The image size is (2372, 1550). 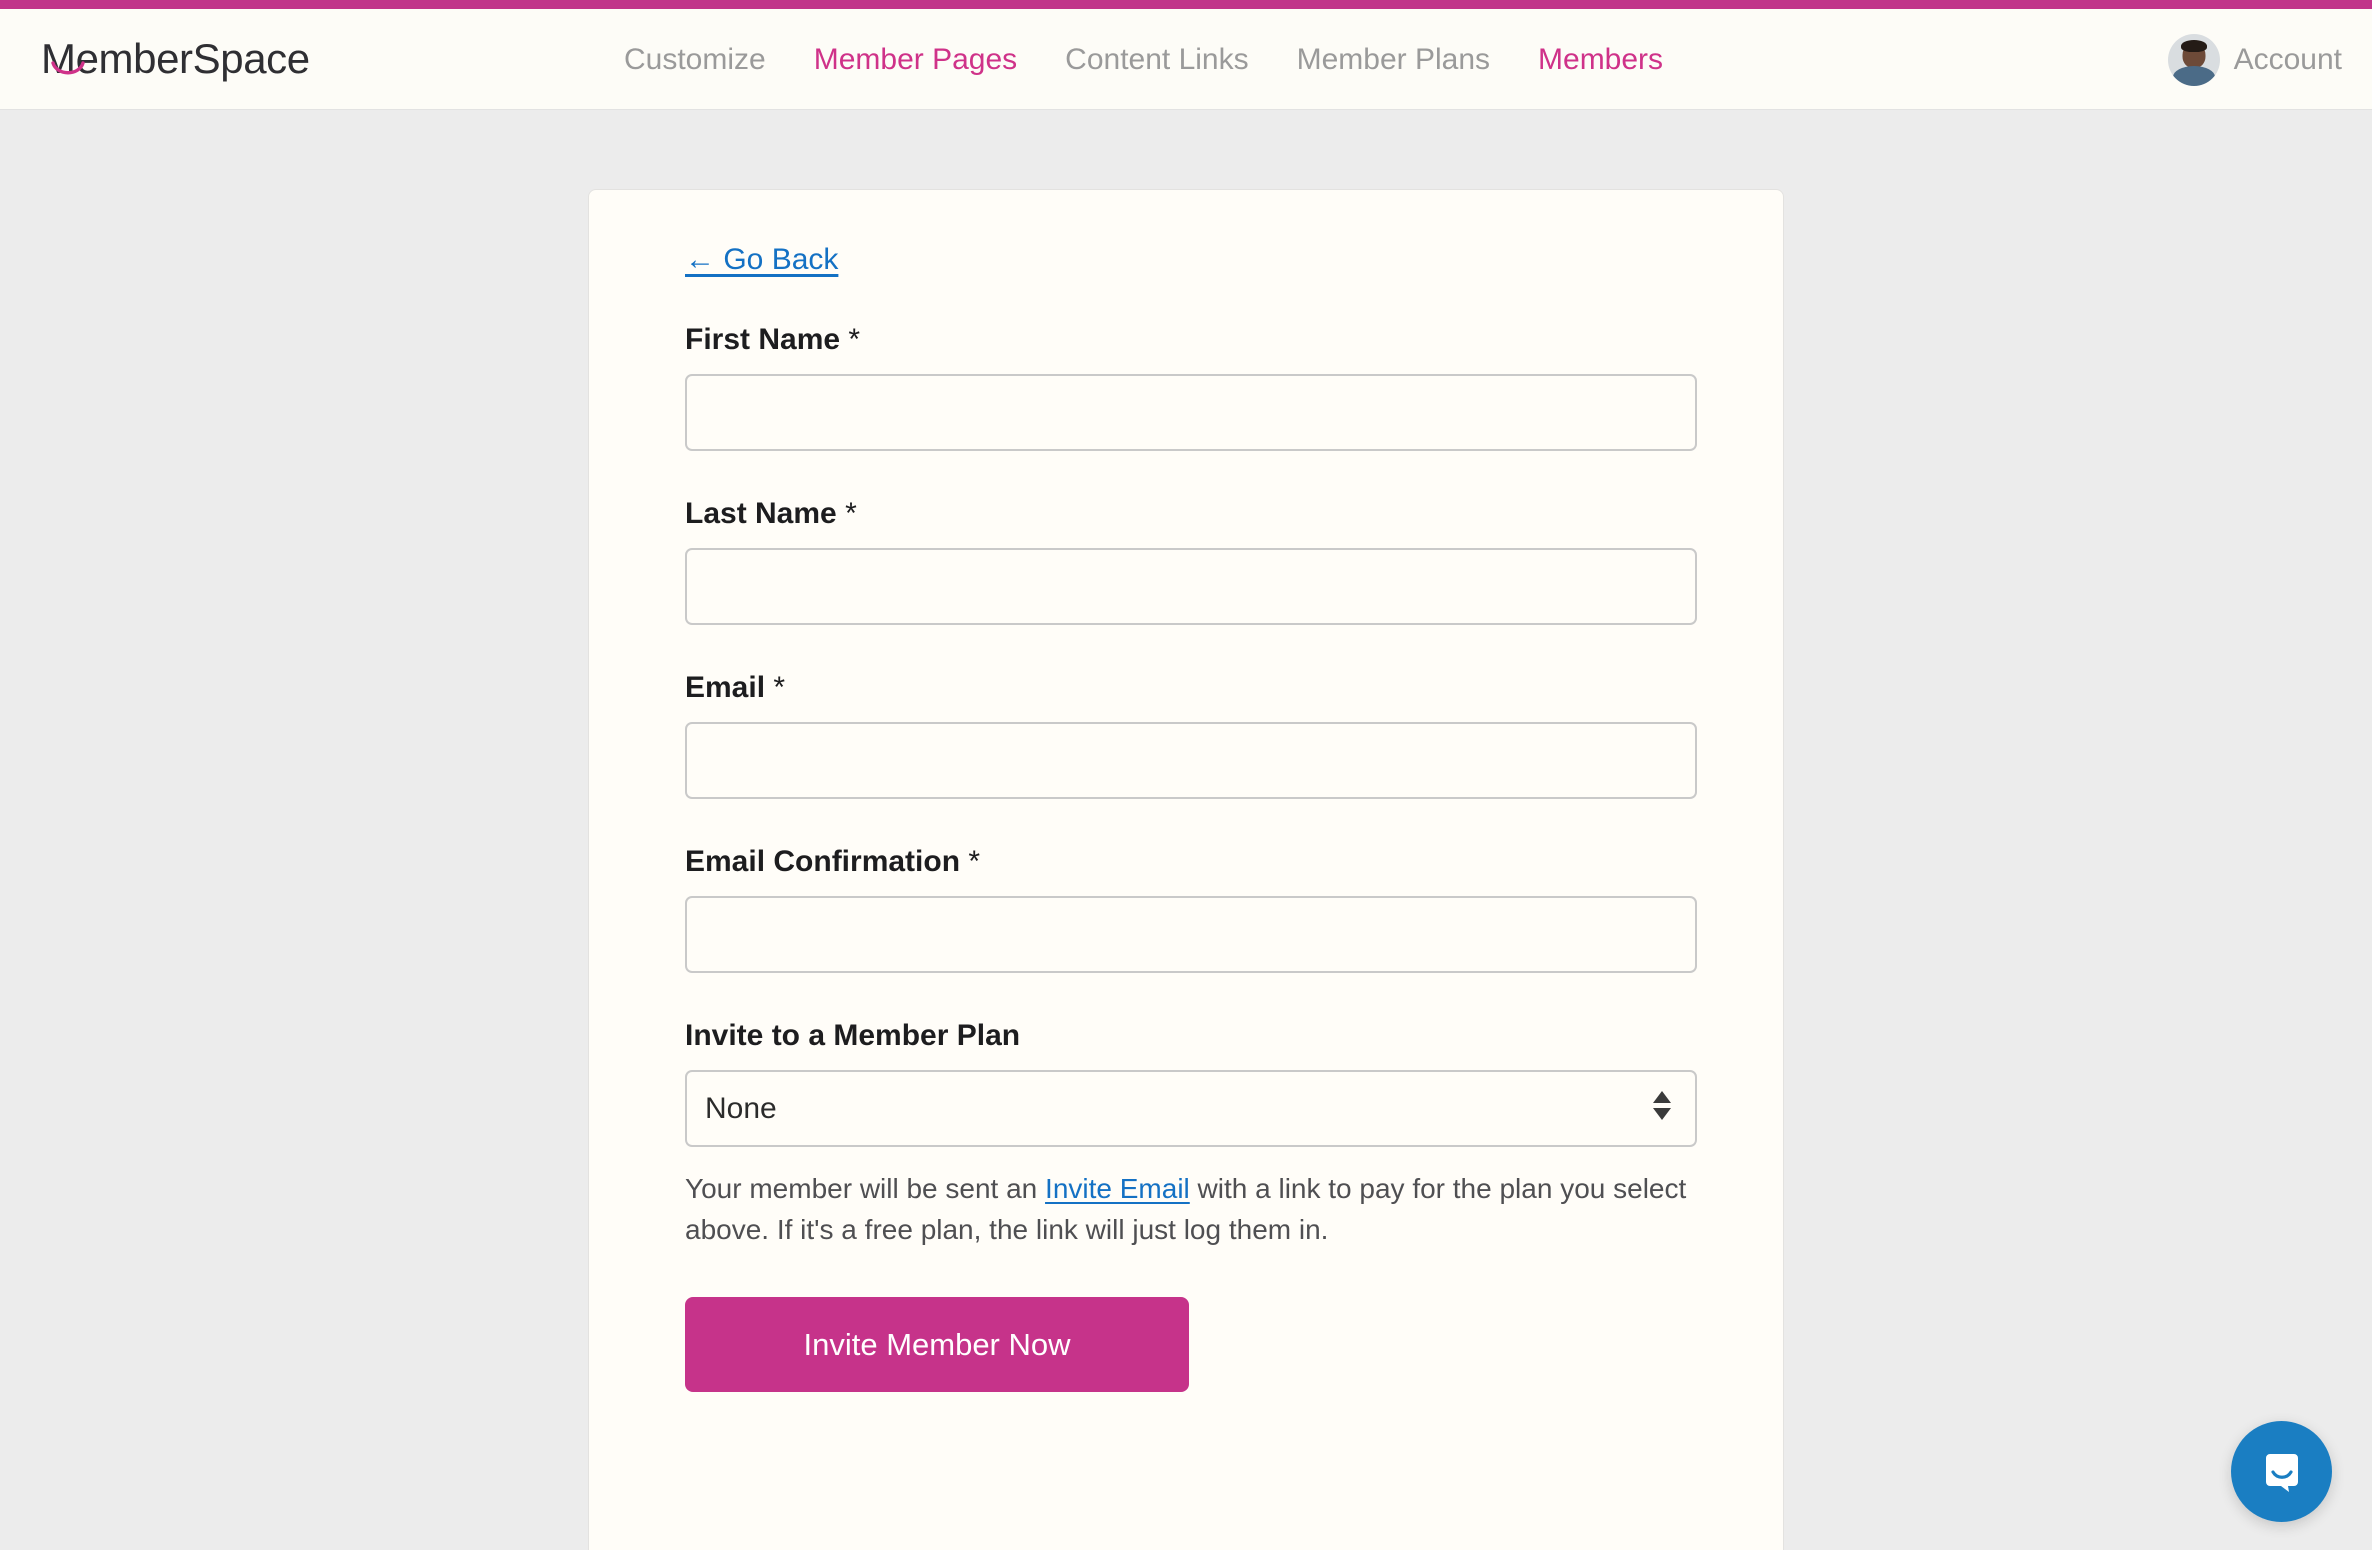 I want to click on account-label: Account, so click(x=2287, y=59).